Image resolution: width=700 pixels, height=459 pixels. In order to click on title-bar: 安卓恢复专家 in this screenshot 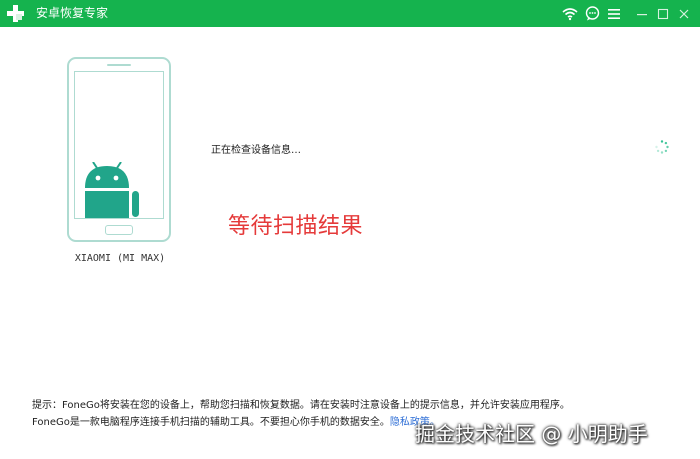, I will do `click(350, 13)`.